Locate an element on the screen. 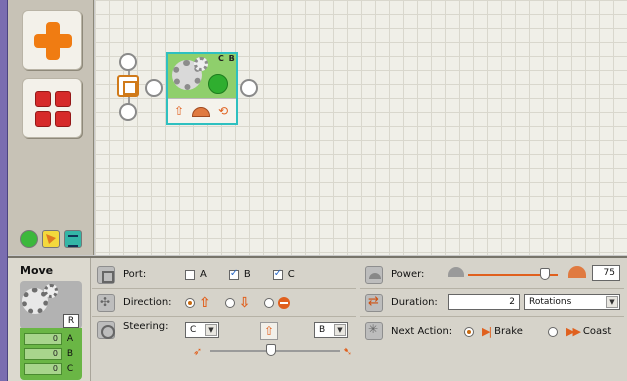  duration-unit-select: Rotations ▼ is located at coordinates (572, 302).